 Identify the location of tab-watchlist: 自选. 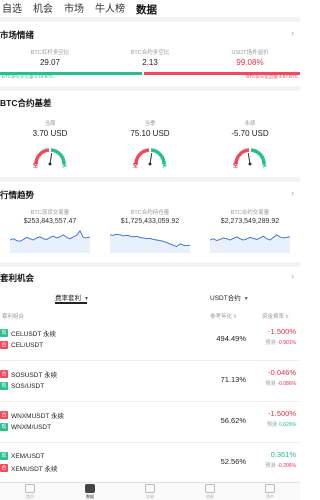
(12, 10).